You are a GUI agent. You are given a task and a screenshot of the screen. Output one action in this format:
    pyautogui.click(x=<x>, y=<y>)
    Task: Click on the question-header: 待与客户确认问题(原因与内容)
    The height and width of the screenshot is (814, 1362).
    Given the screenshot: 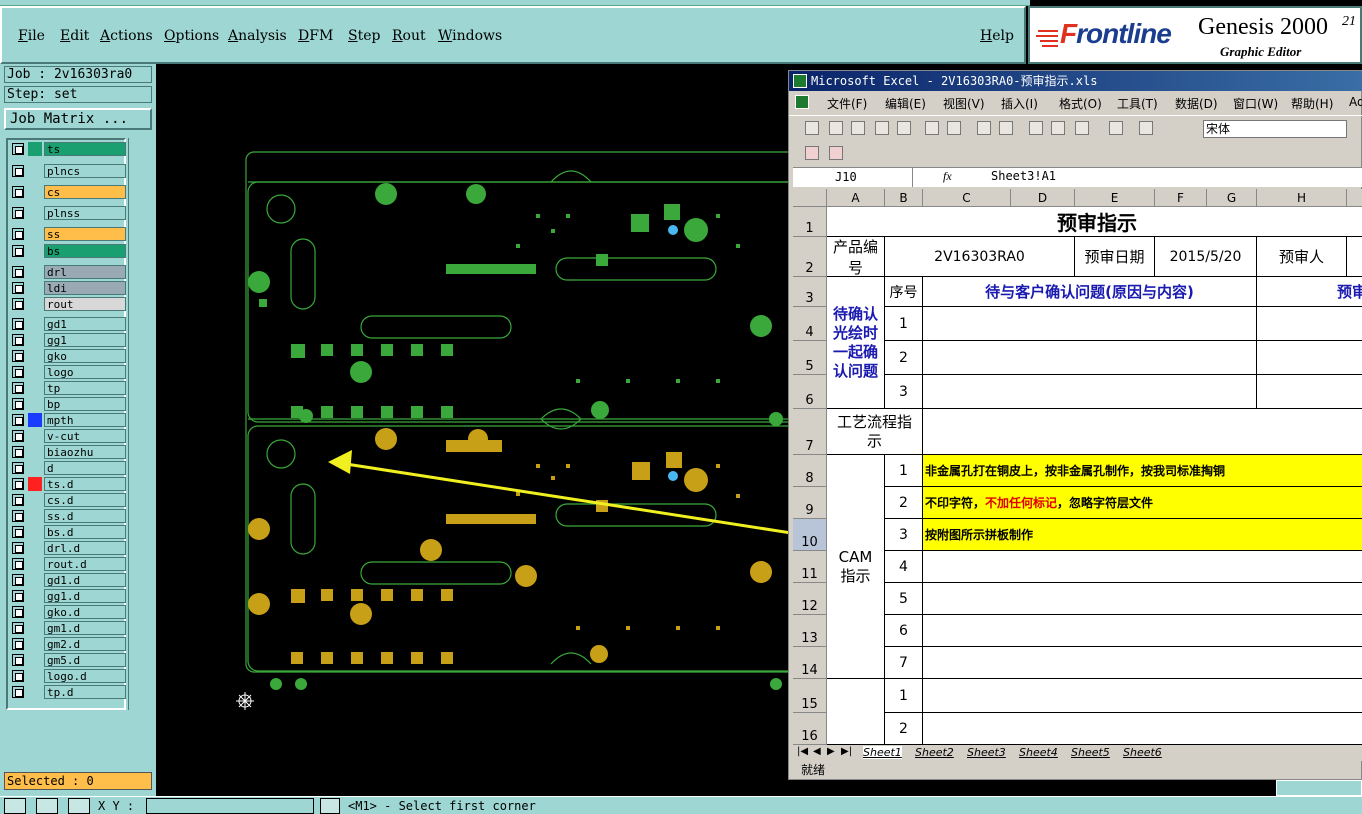 What is the action you would take?
    pyautogui.click(x=1090, y=292)
    